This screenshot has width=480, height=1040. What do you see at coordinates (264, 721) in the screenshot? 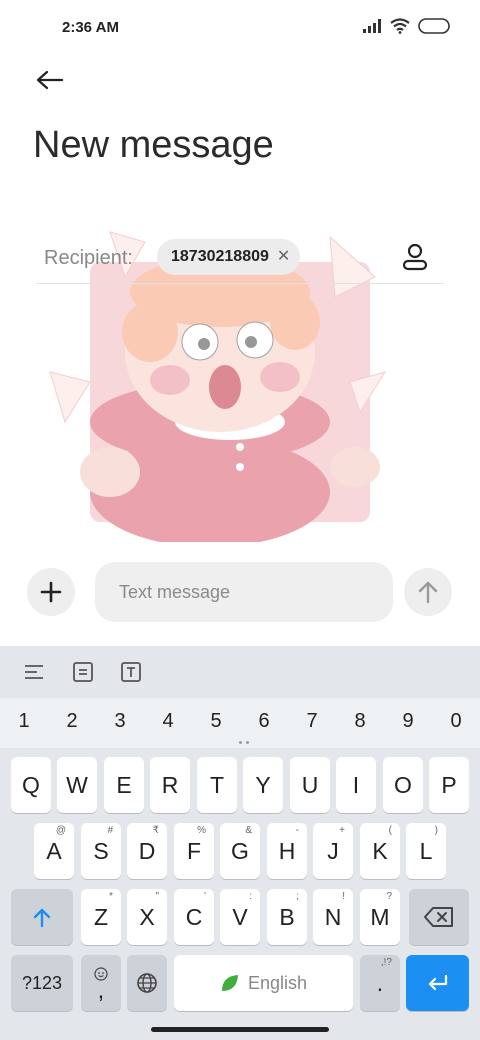
I see `key-6: 6` at bounding box center [264, 721].